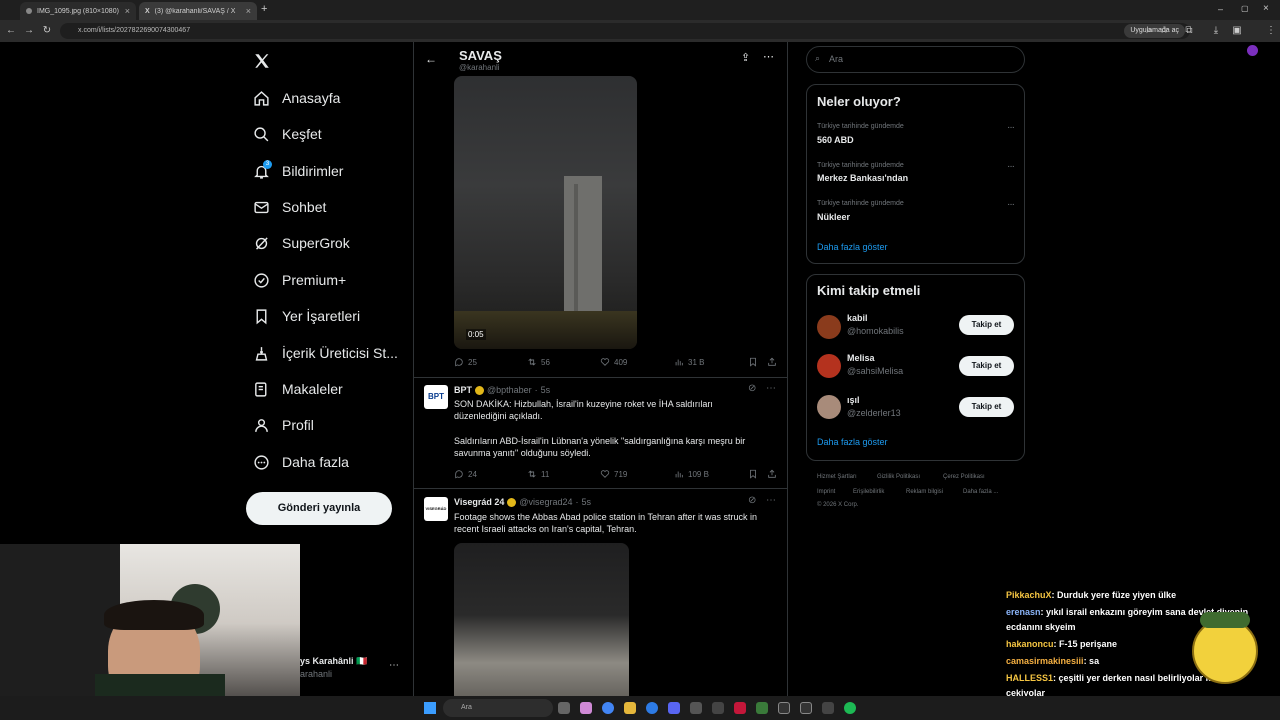 This screenshot has height=720, width=1280. Describe the element at coordinates (1149, 31) in the screenshot. I see `zoom-icon: ⌕` at that location.